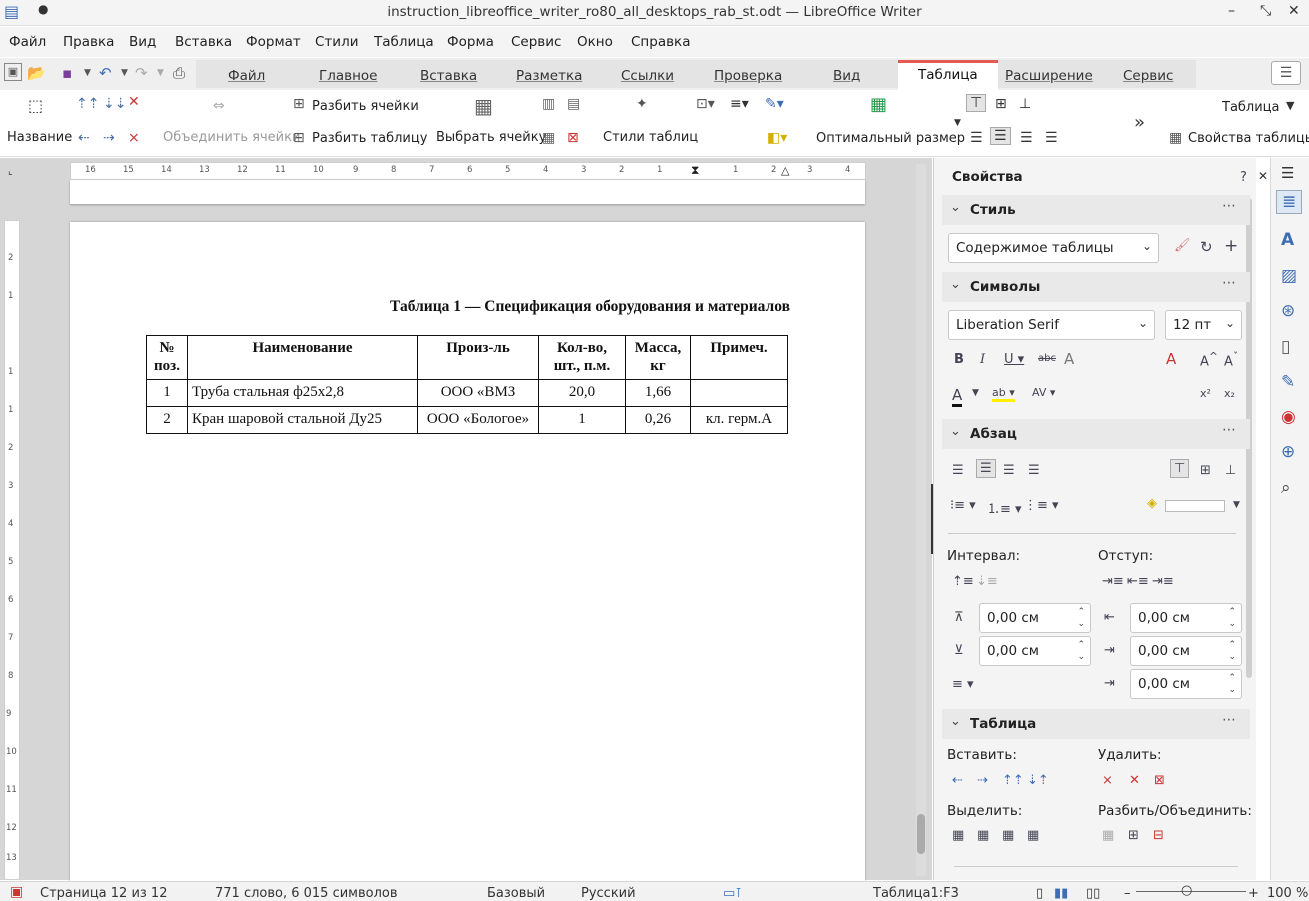 This screenshot has height=901, width=1309. I want to click on table-styles-button: Стили таблиц, so click(650, 137).